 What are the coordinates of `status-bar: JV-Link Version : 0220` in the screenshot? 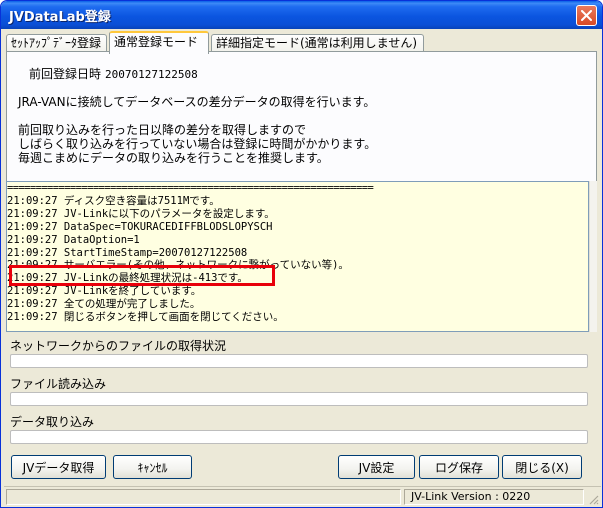 It's located at (302, 496).